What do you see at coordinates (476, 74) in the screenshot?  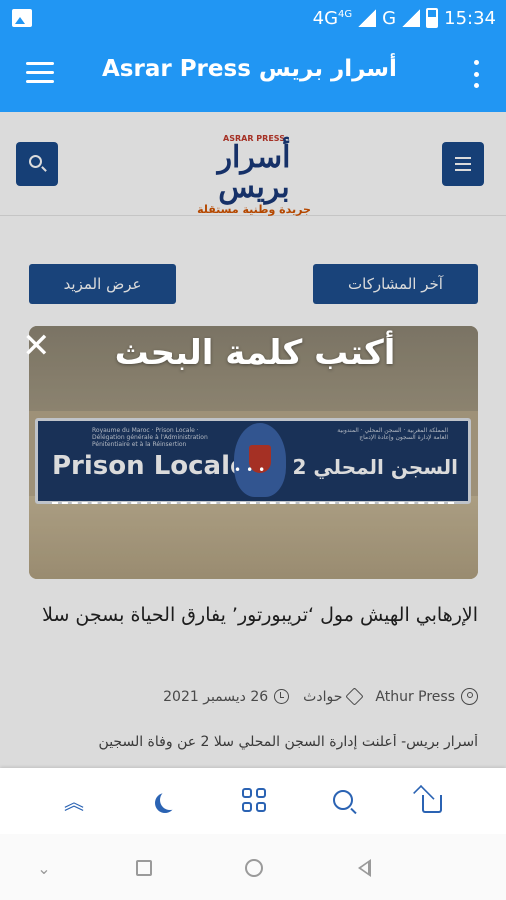 I see `overflow-menu-icon` at bounding box center [476, 74].